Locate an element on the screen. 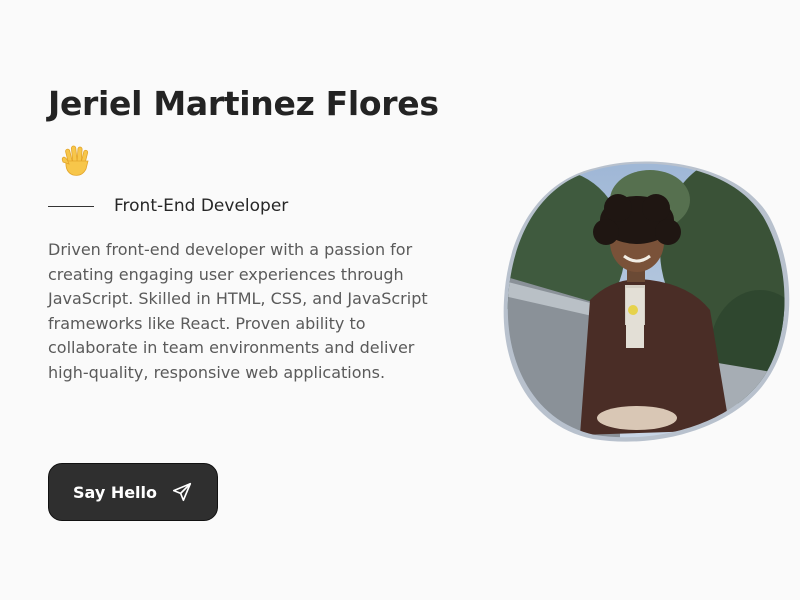 This screenshot has width=800, height=600. send-icon is located at coordinates (182, 492).